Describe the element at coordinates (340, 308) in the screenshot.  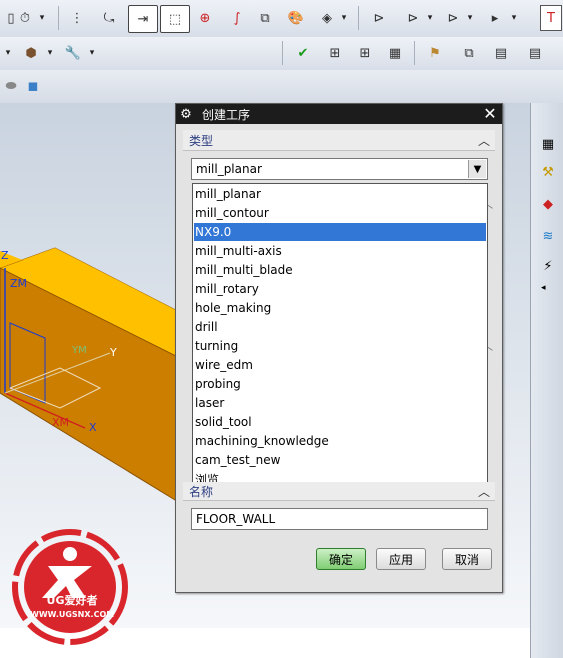
I see `dropdown-option: hole_making` at that location.